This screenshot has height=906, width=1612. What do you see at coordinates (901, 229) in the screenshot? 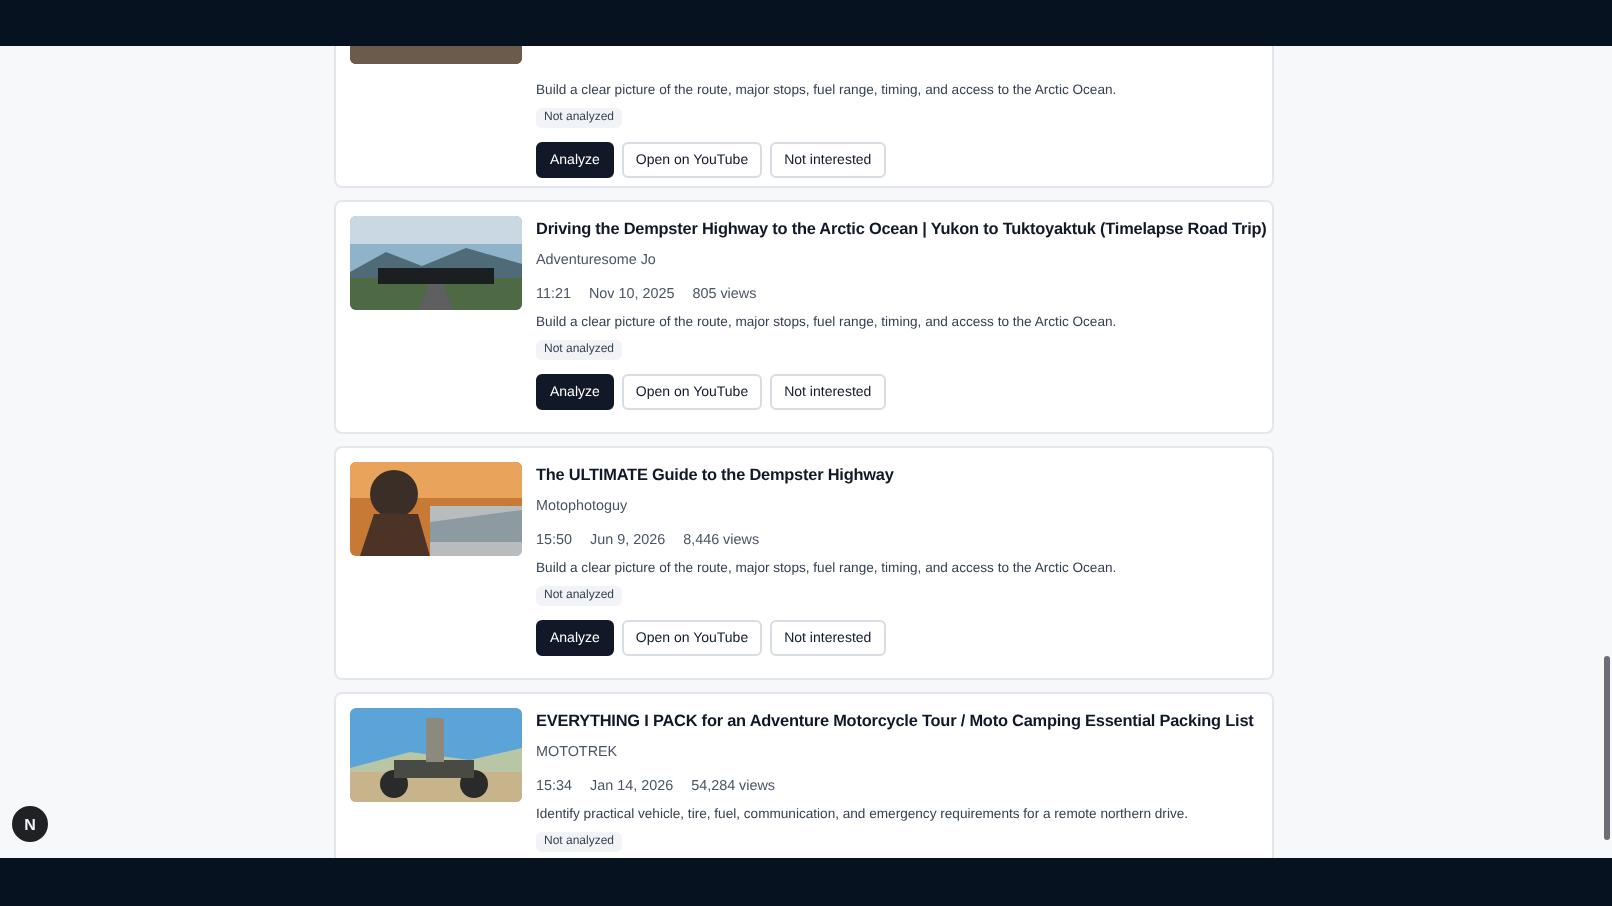
I see `video-title: Driving the Dempster Highway to the Arctic Ocean | Yukon to Tuktoyaktuk (Timelapse Road Trip)` at bounding box center [901, 229].